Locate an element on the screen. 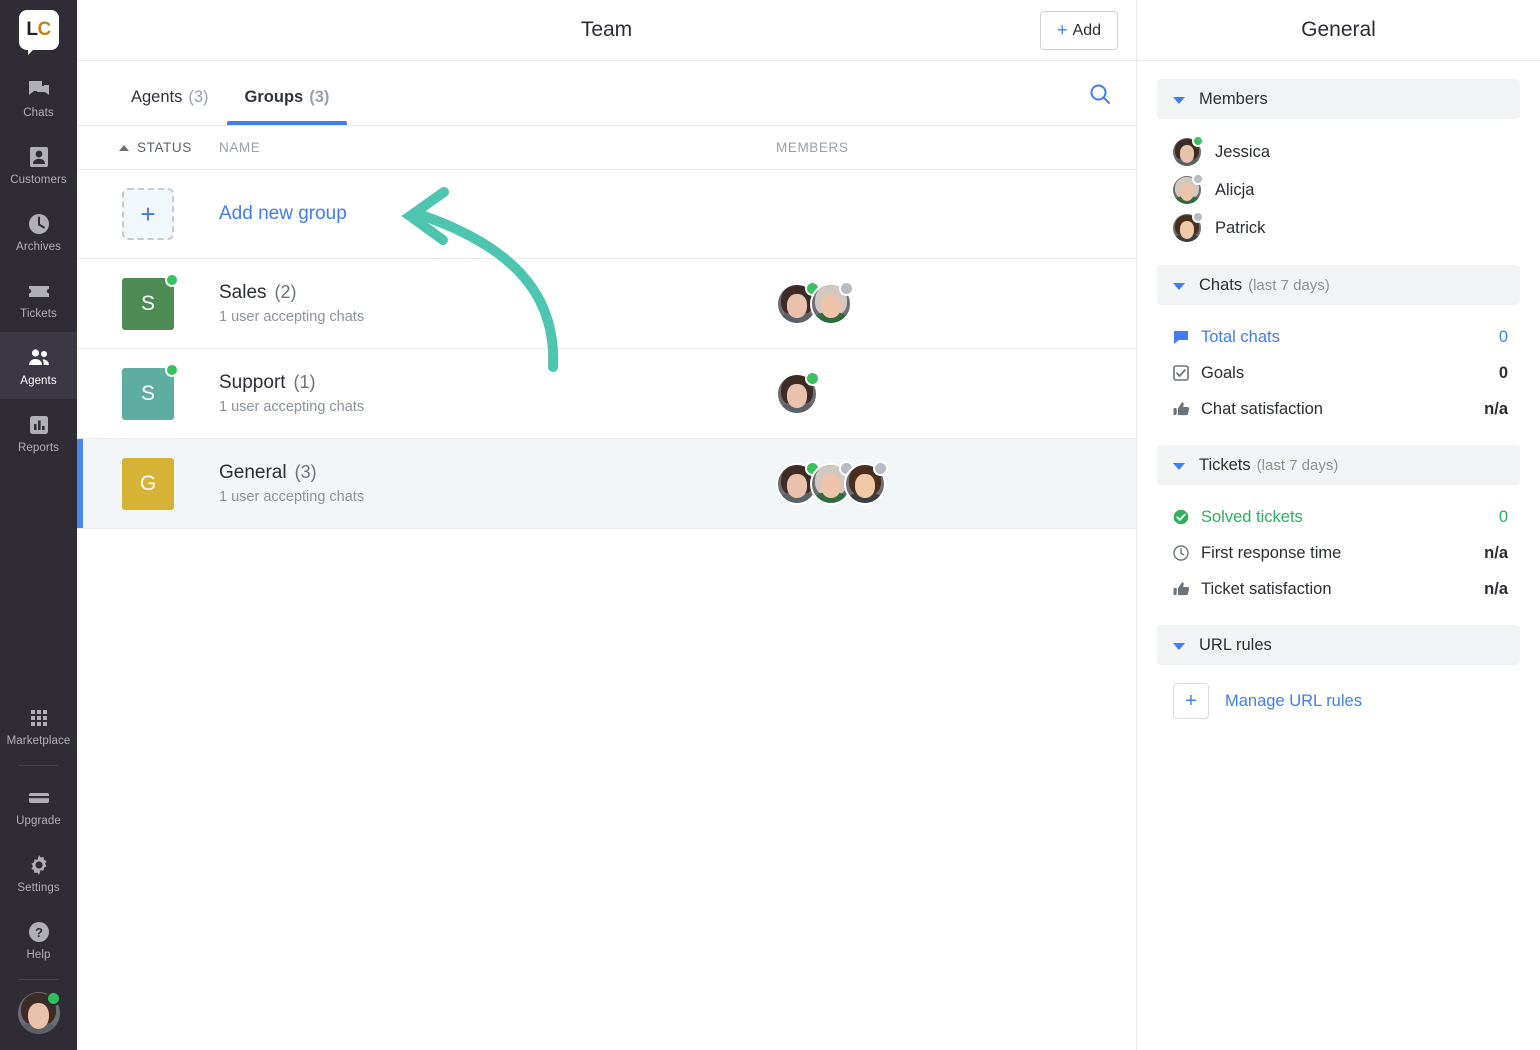 The height and width of the screenshot is (1050, 1540). list-item: Jessica is located at coordinates (1338, 152).